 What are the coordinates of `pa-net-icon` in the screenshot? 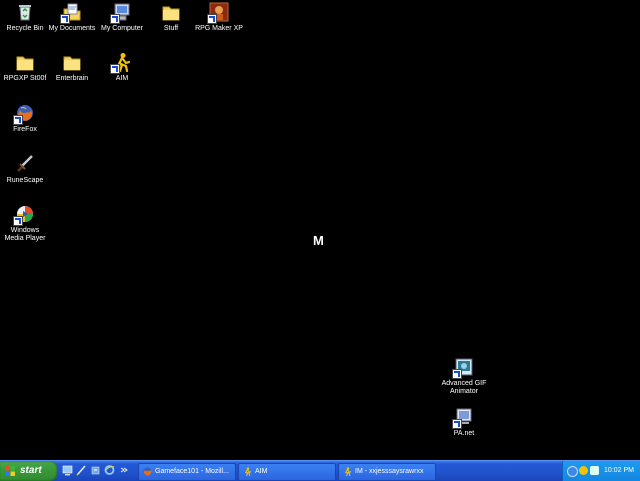 It's located at (463, 418).